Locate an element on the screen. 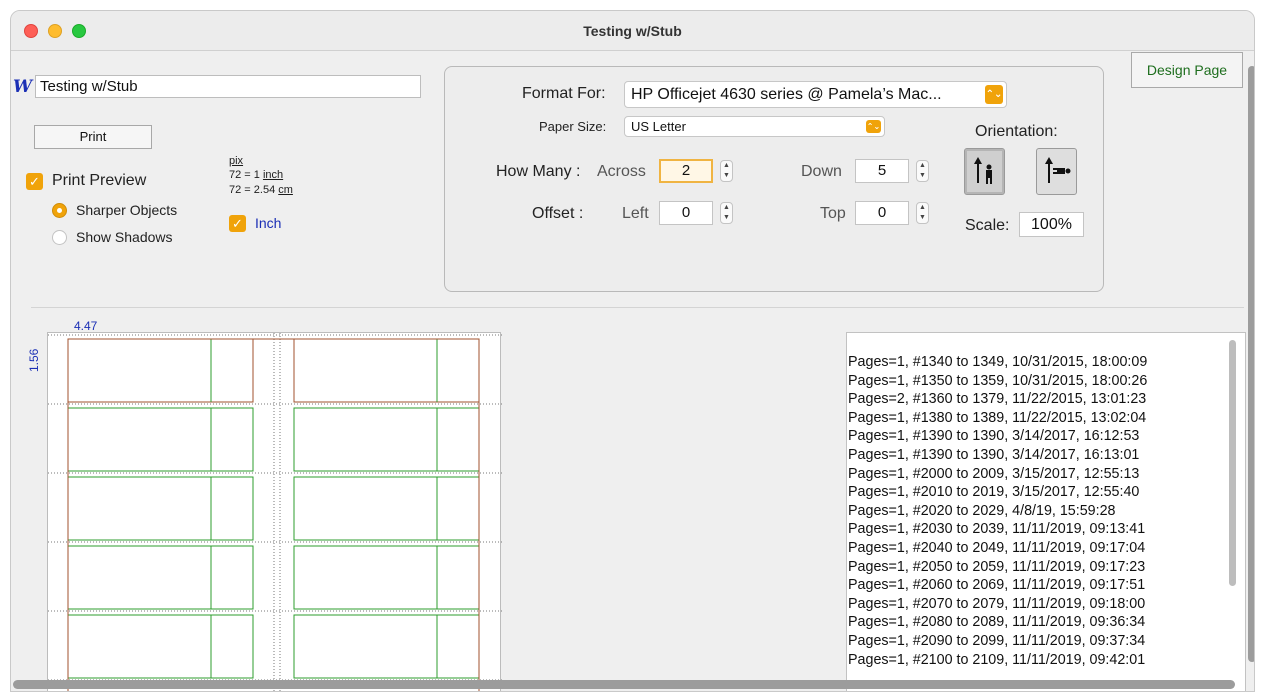  window-title: Testing w/Stub is located at coordinates (632, 31).